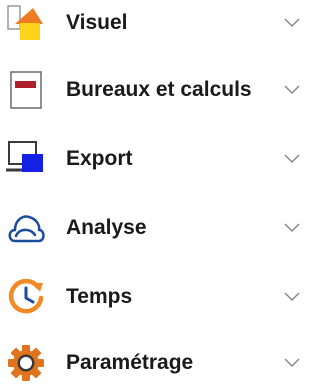  What do you see at coordinates (99, 158) in the screenshot?
I see `menu-item-label: Export` at bounding box center [99, 158].